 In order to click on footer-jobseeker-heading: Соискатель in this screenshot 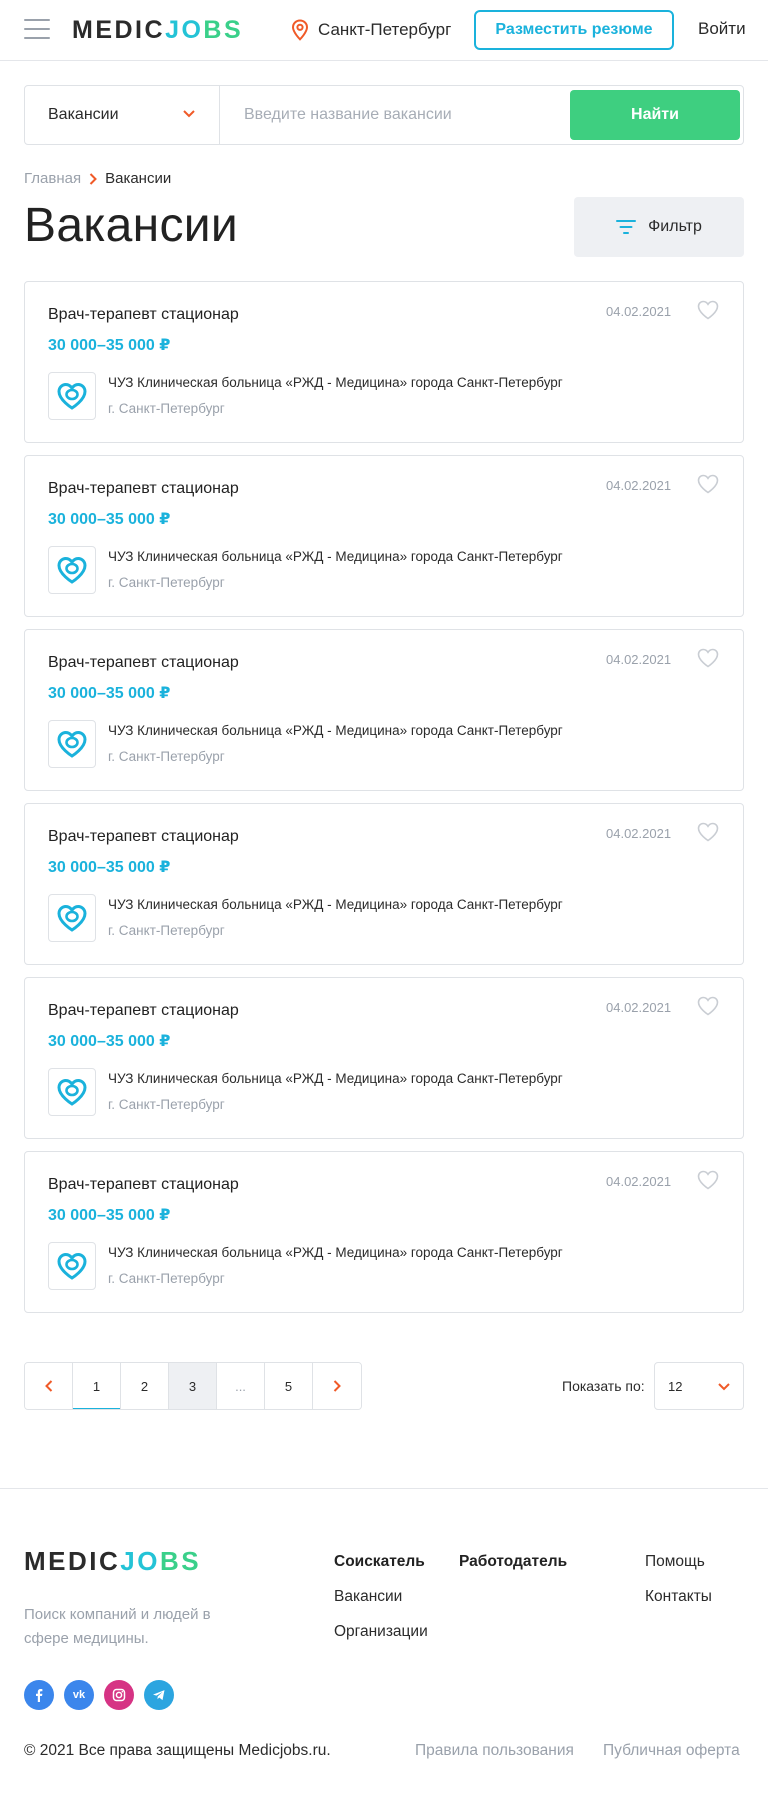, I will do `click(379, 1562)`.